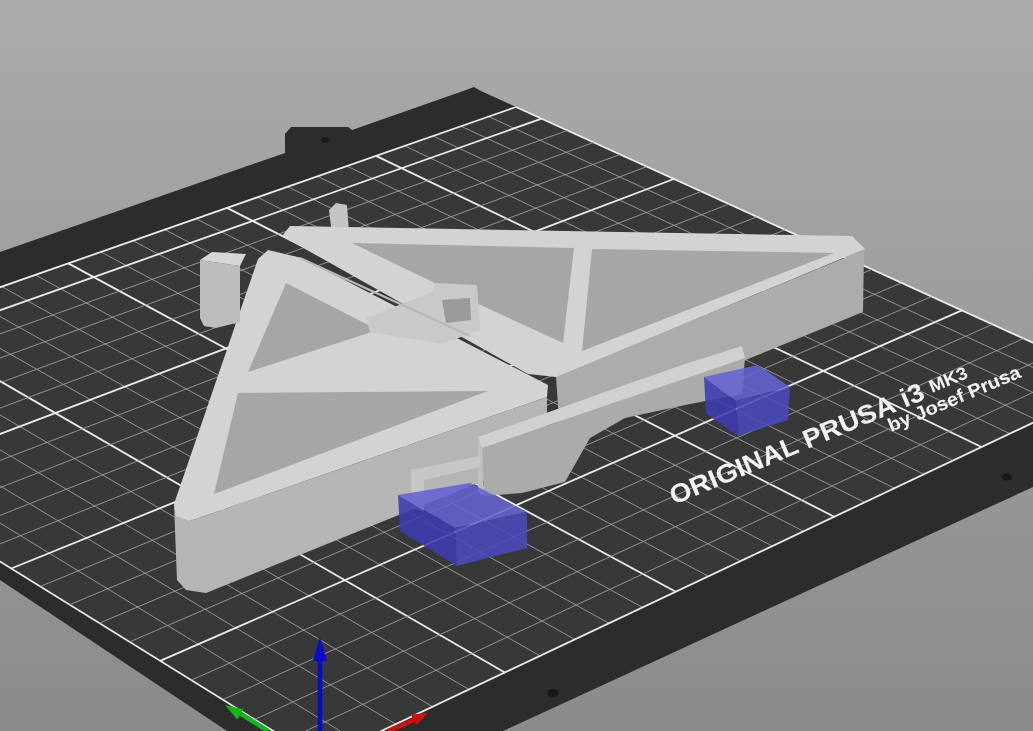 This screenshot has height=731, width=1033. I want to click on y-axis-arrow, so click(247, 718).